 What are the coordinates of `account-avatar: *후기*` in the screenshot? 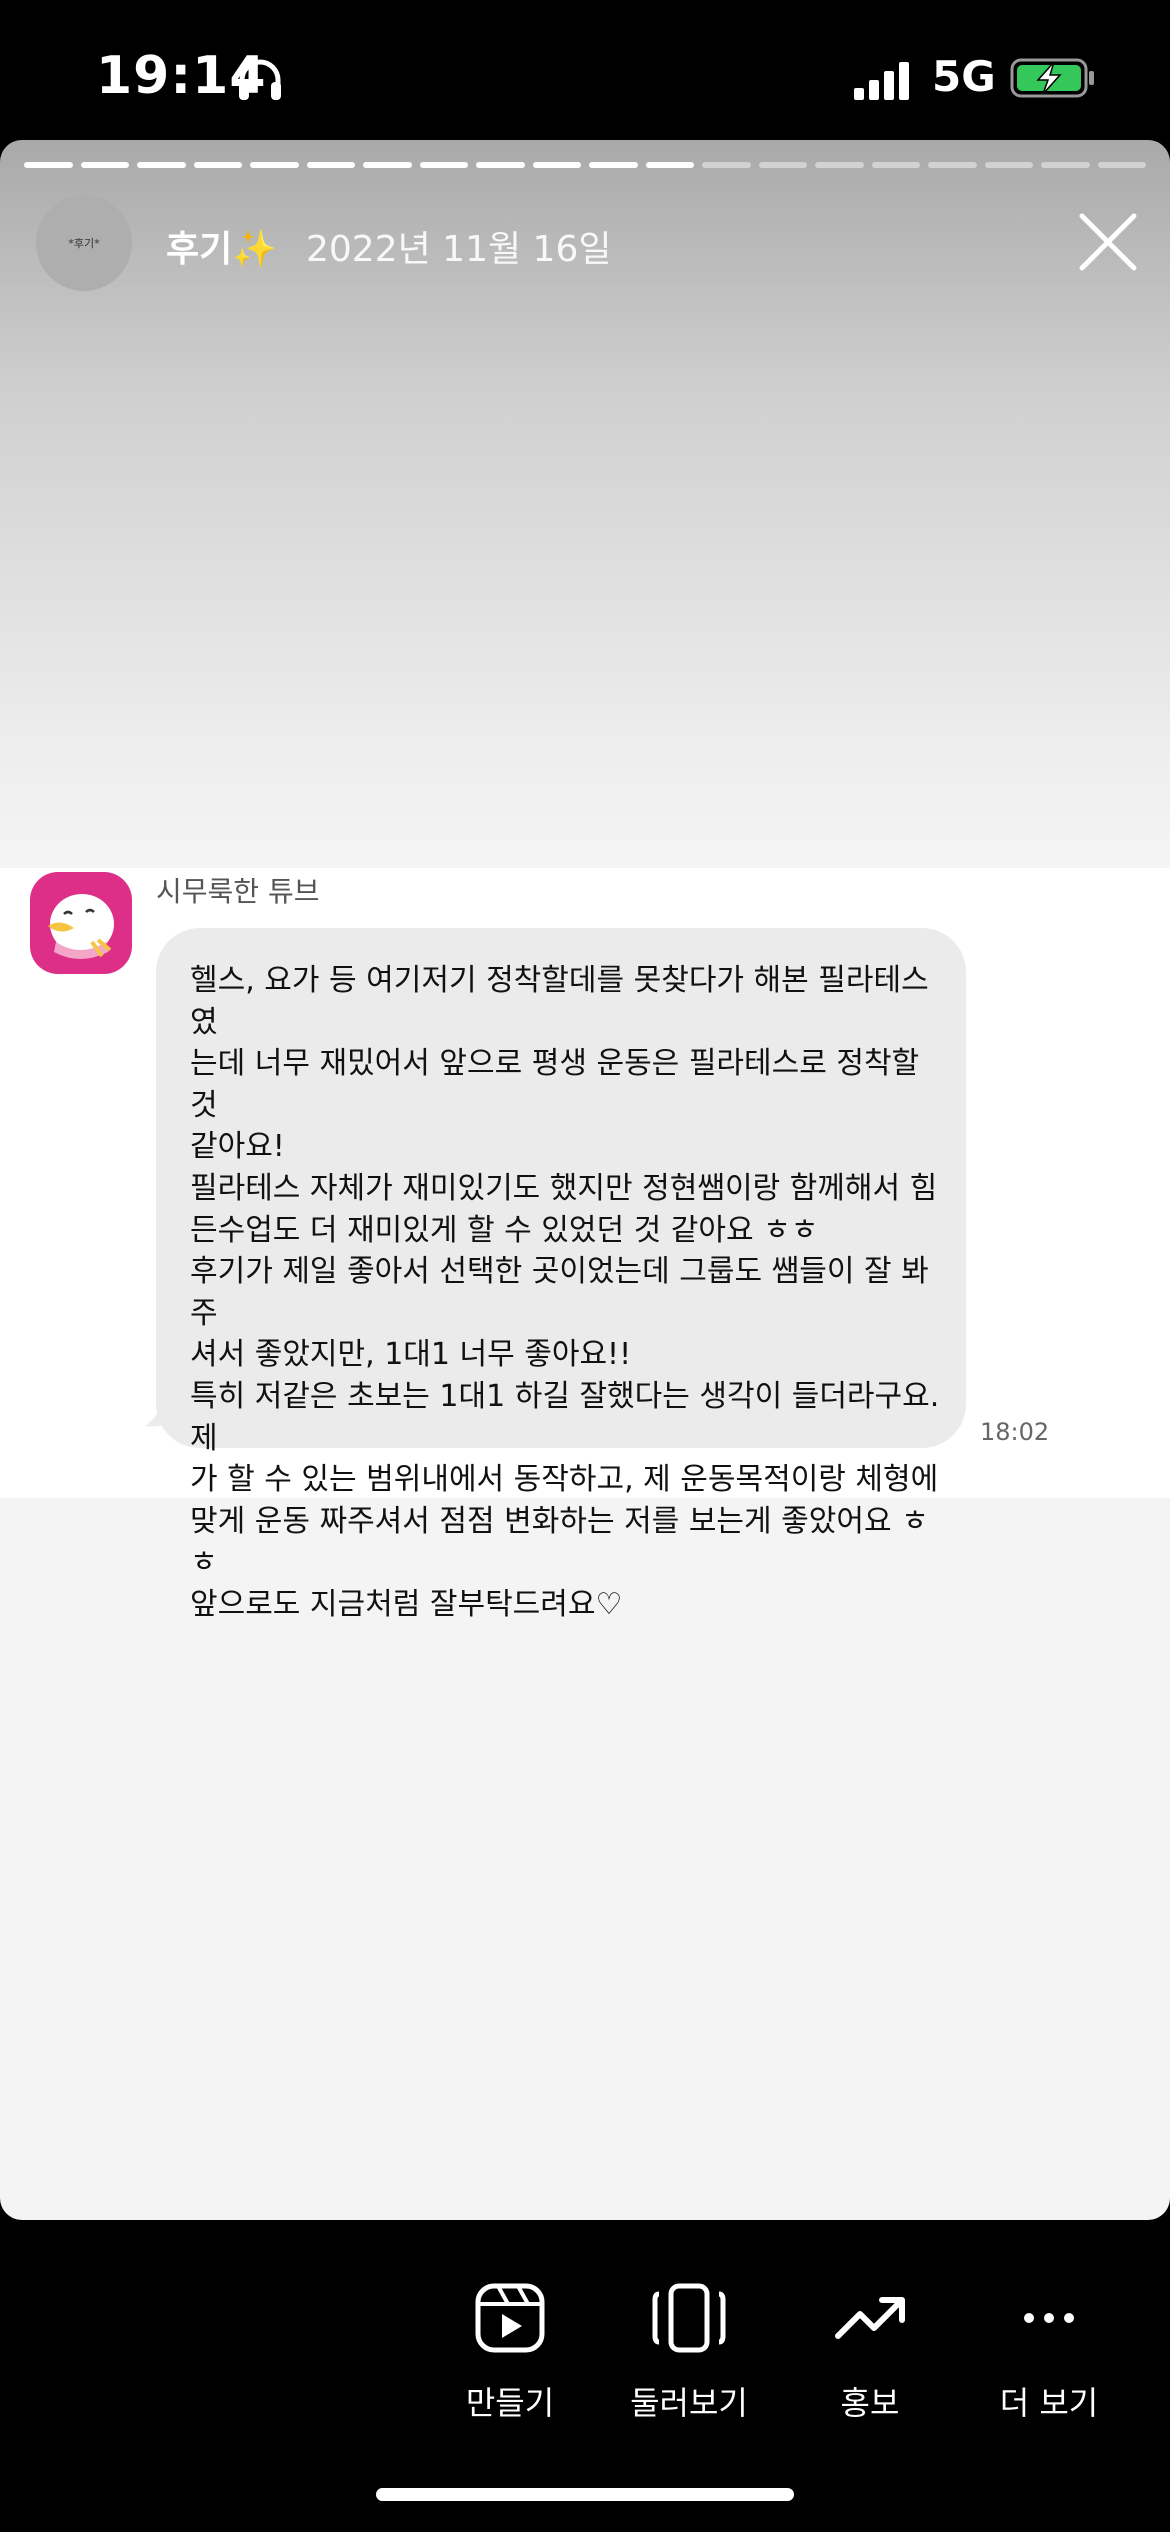 It's located at (84, 243).